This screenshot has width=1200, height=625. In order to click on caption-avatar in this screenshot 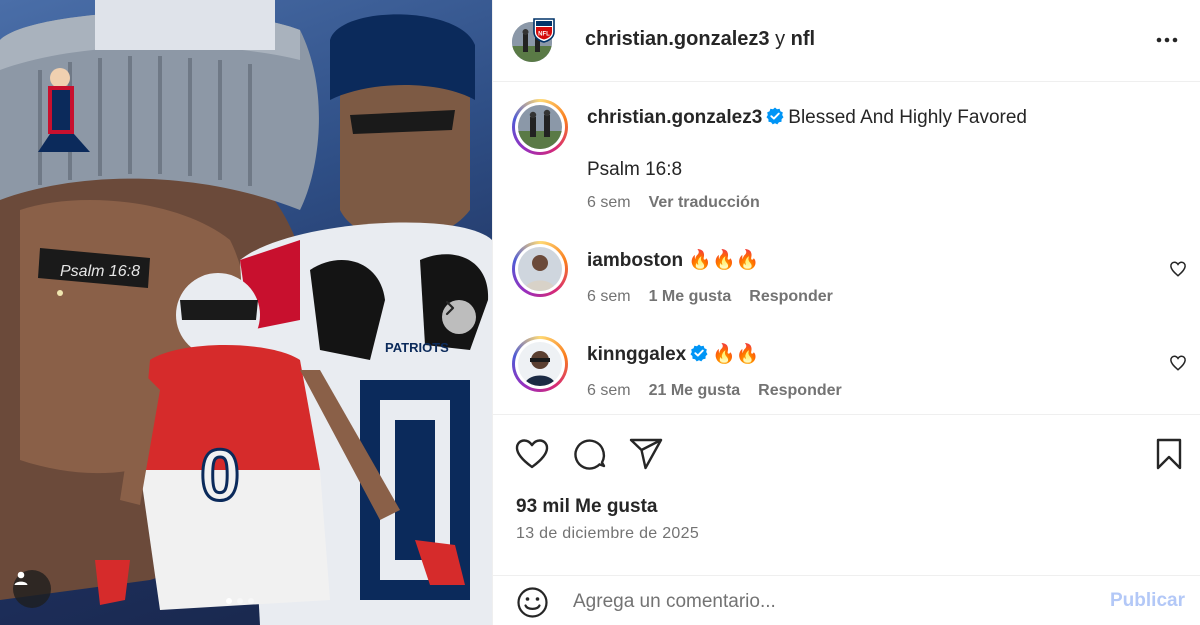, I will do `click(540, 127)`.